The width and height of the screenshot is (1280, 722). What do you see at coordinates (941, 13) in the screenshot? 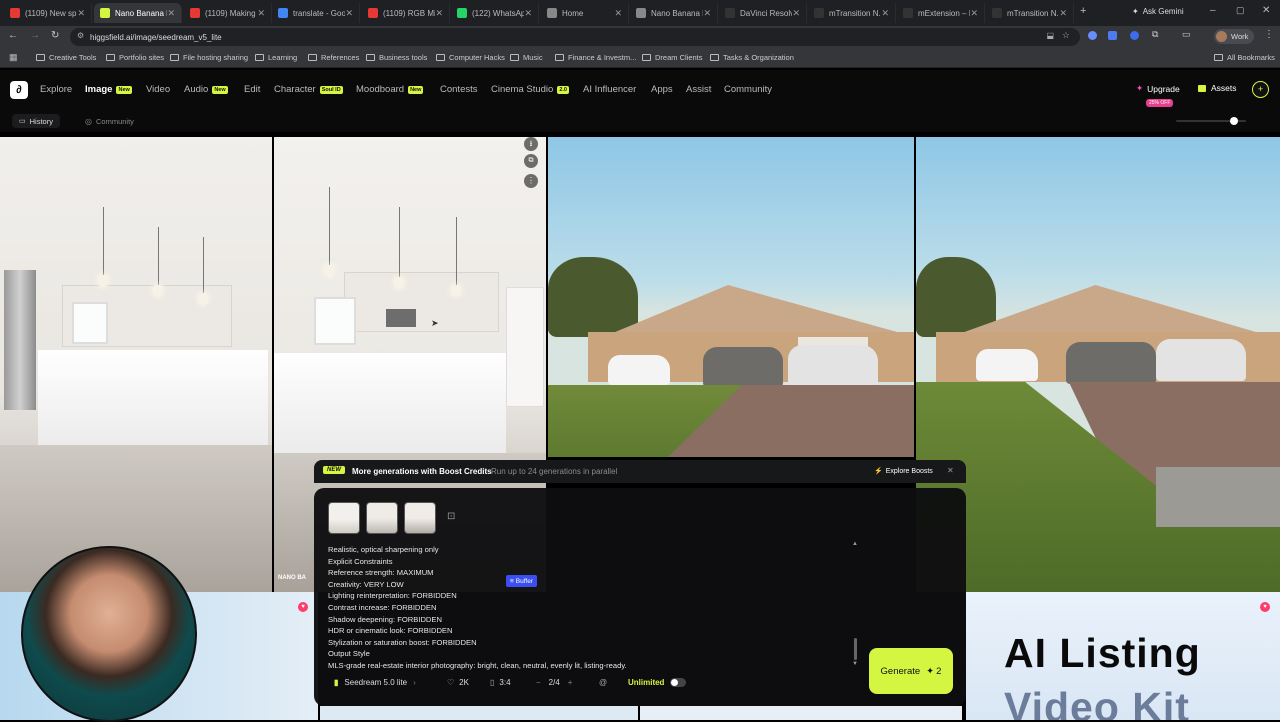
I see `browser-tab: mExtension – I...✕` at bounding box center [941, 13].